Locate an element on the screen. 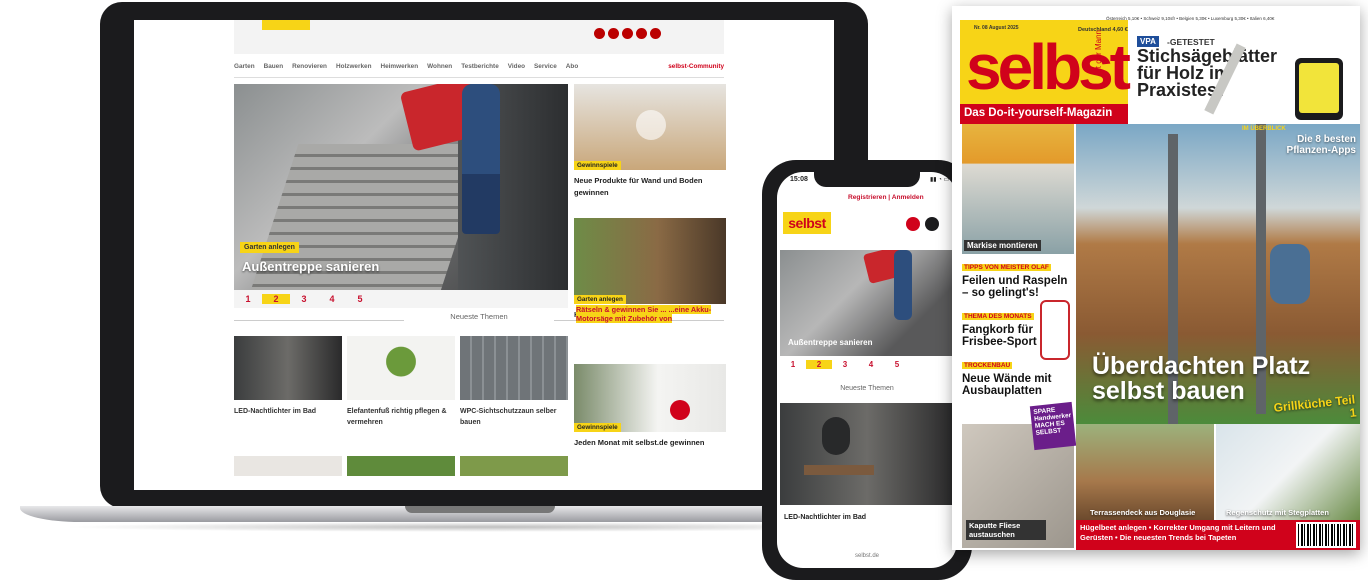  tipps-title: Feilen und Raspeln – so gelingt's! is located at coordinates (1015, 287).